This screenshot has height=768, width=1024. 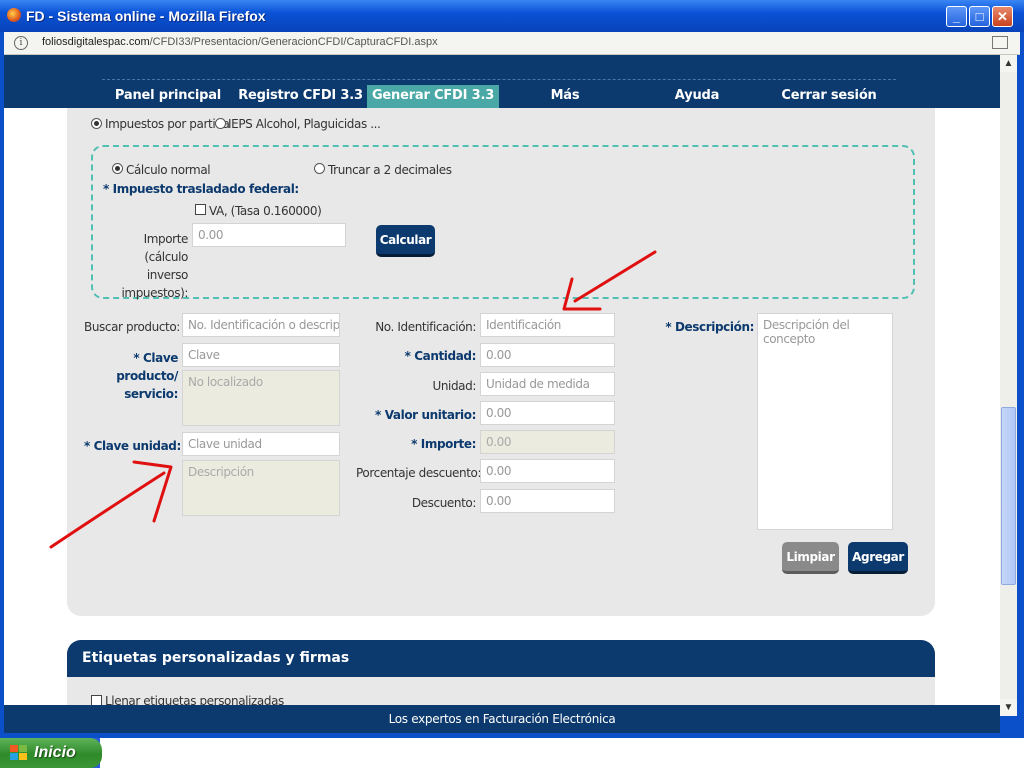 What do you see at coordinates (440, 356) in the screenshot?
I see `cantidad-label: * Cantidad:` at bounding box center [440, 356].